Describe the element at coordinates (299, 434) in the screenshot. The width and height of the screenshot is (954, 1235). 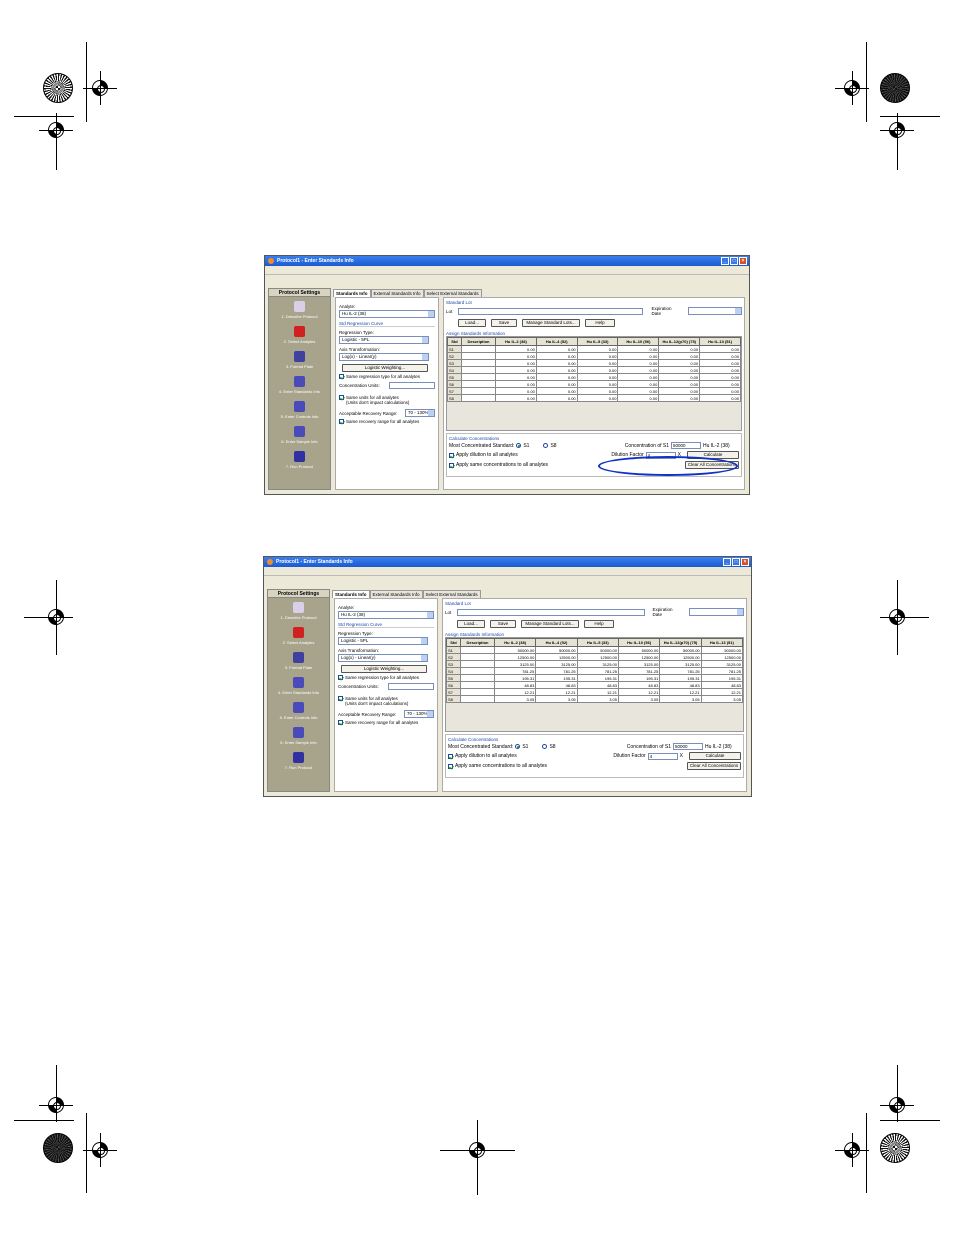
I see `nav-item-6: 6. Enter Sample Info` at that location.